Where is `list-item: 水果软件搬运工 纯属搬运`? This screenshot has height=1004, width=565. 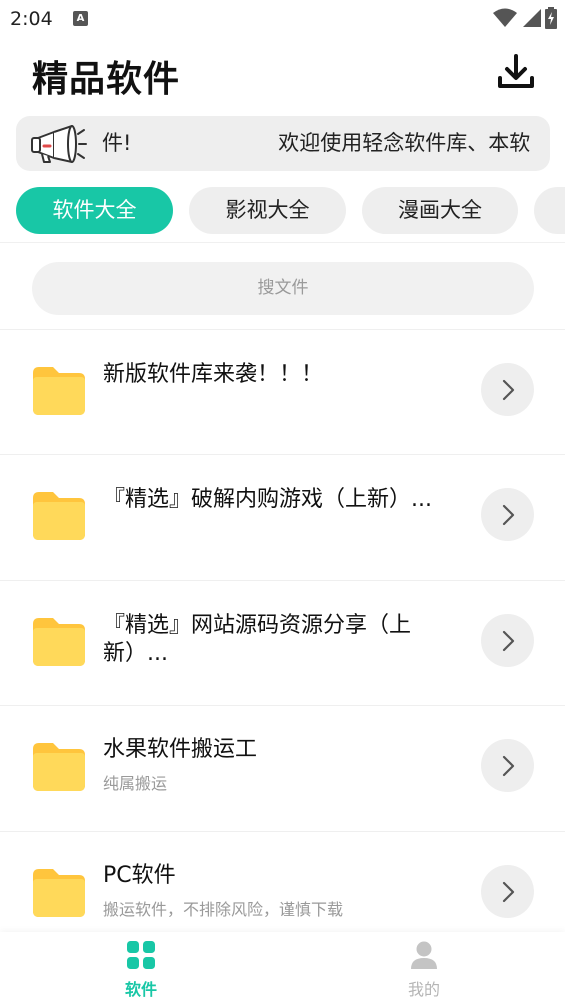
list-item: 水果软件搬运工 纯属搬运 is located at coordinates (282, 768).